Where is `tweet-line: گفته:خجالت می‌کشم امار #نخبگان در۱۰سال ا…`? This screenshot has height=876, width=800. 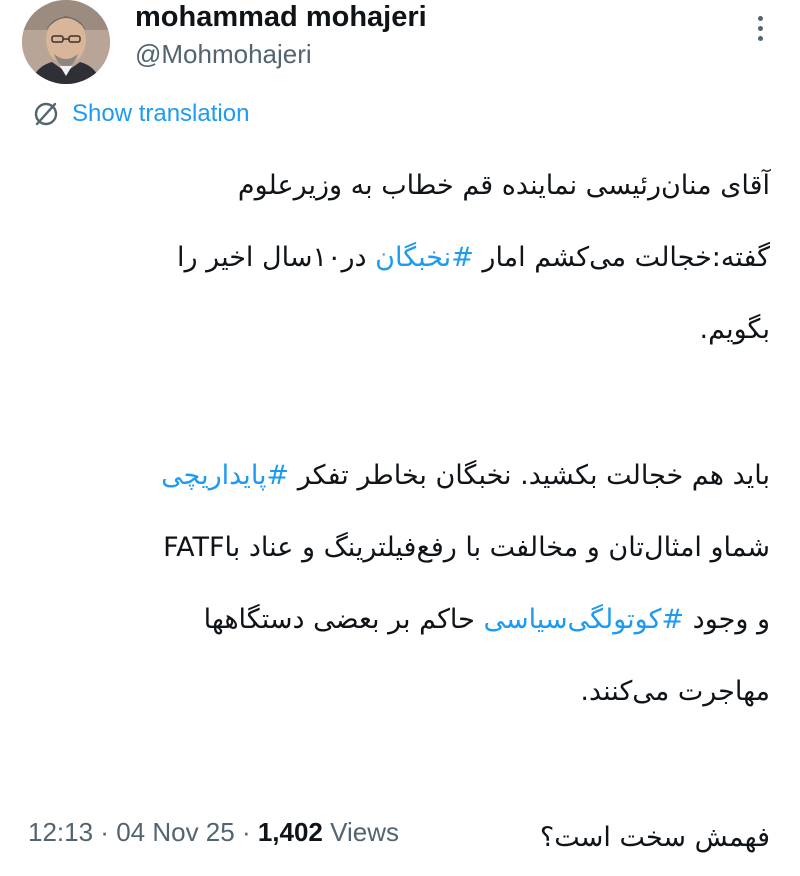 tweet-line: گفته:خجالت می‌کشم امار #نخبگان در۱۰سال ا… is located at coordinates (390, 258).